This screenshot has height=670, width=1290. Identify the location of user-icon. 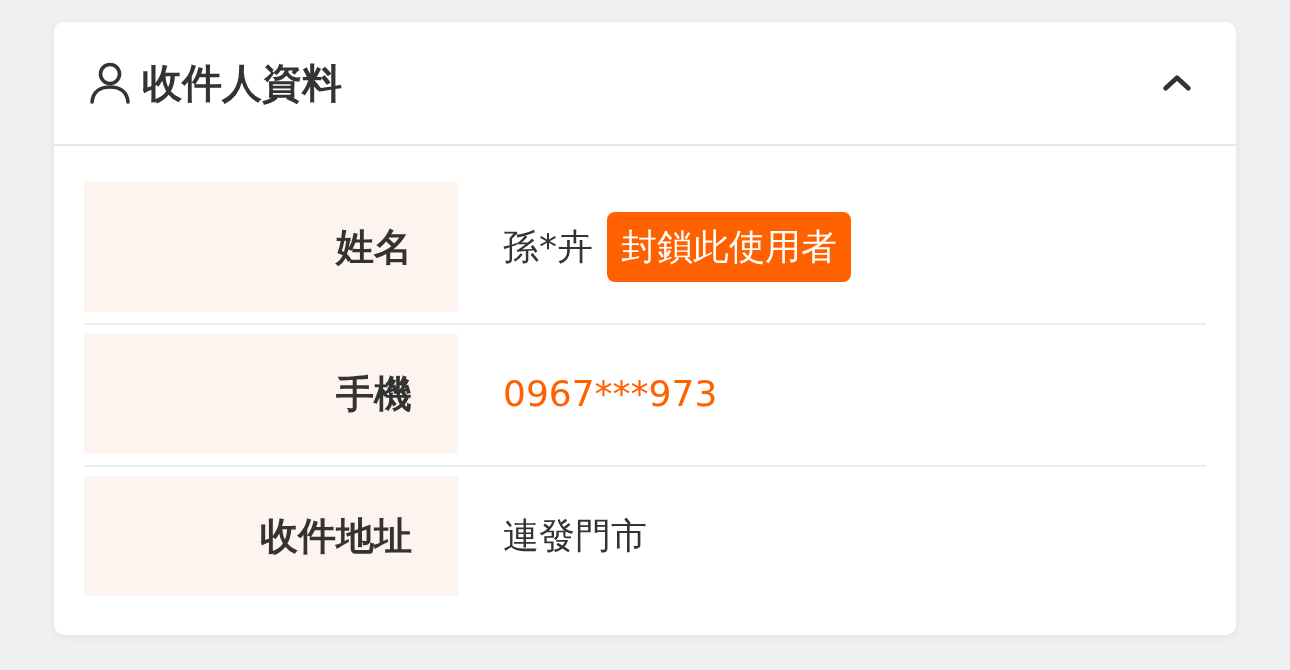
(110, 83).